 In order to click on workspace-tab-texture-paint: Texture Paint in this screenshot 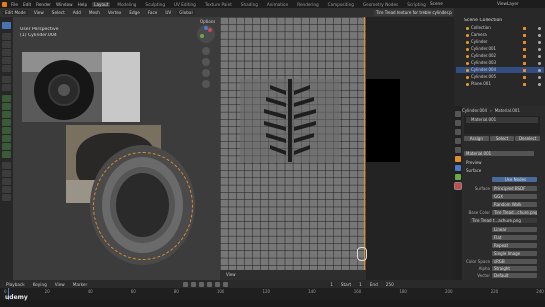, I will do `click(218, 4)`.